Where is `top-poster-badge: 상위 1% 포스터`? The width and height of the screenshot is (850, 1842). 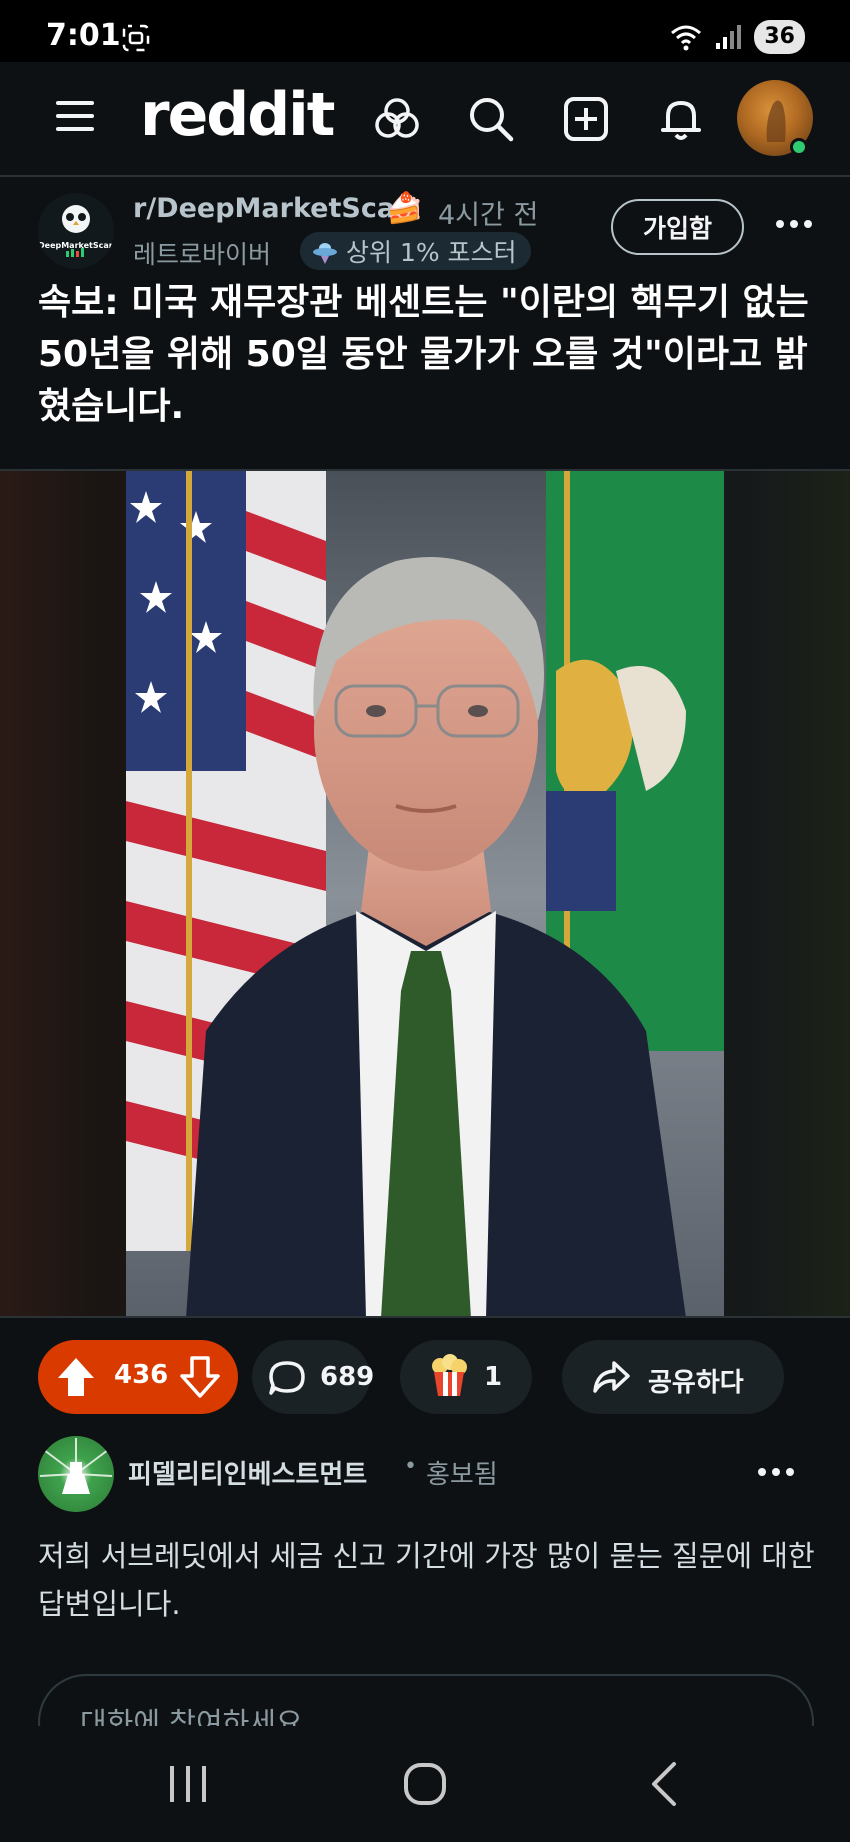
top-poster-badge: 상위 1% 포스터 is located at coordinates (415, 251).